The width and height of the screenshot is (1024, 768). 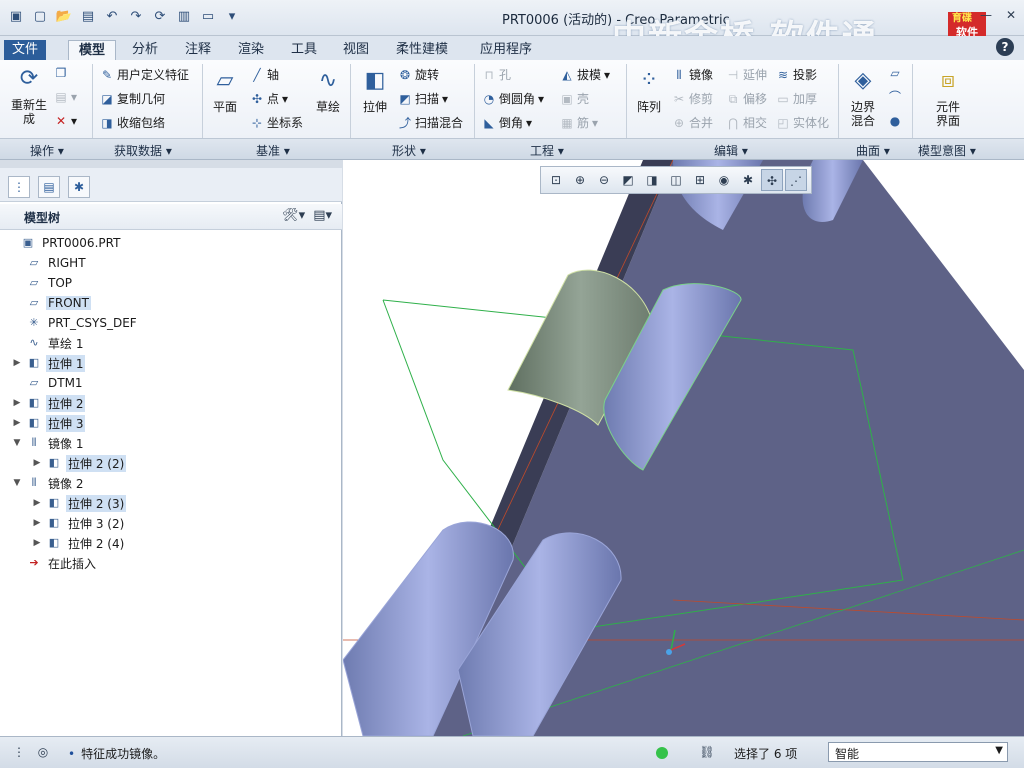 What do you see at coordinates (79, 523) in the screenshot?
I see `tree-node: ▶ ◧ 拉伸 3 (2)` at bounding box center [79, 523].